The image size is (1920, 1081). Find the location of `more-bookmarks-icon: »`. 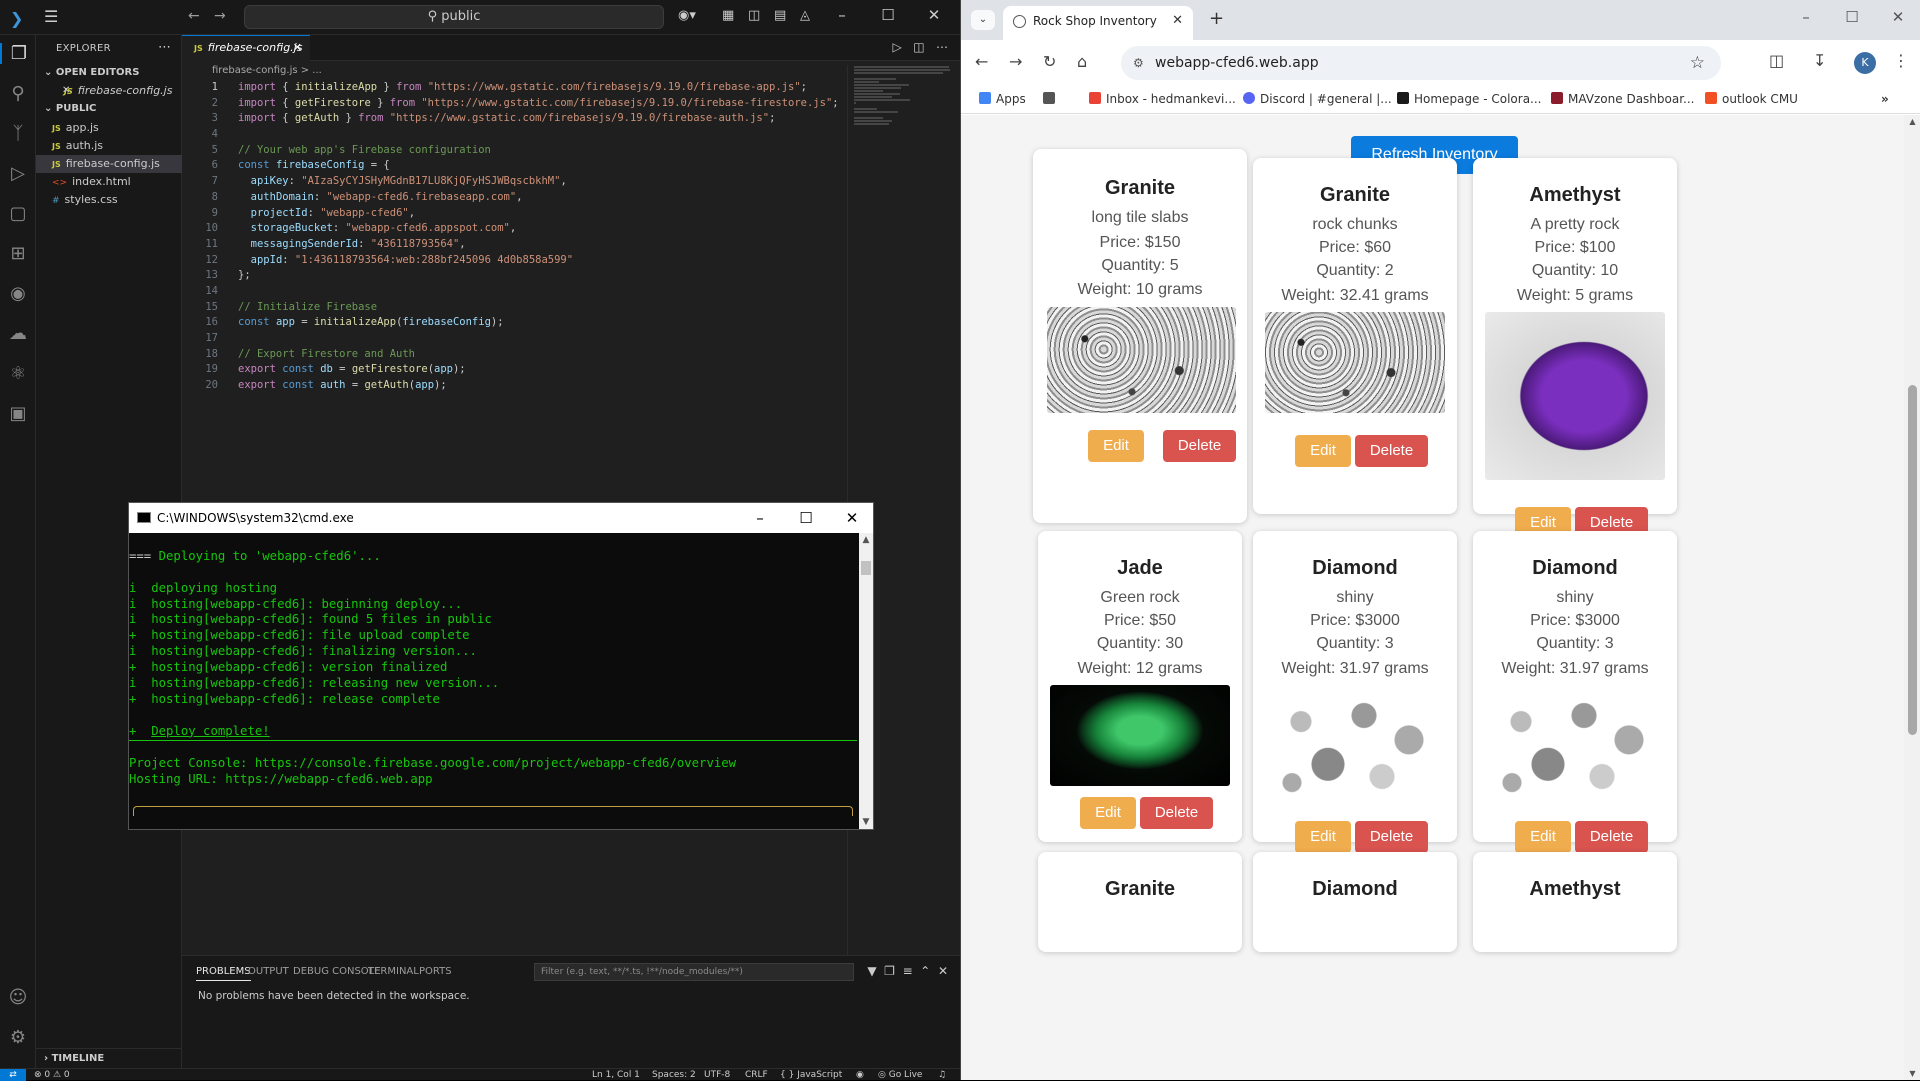

more-bookmarks-icon: » is located at coordinates (1885, 99).